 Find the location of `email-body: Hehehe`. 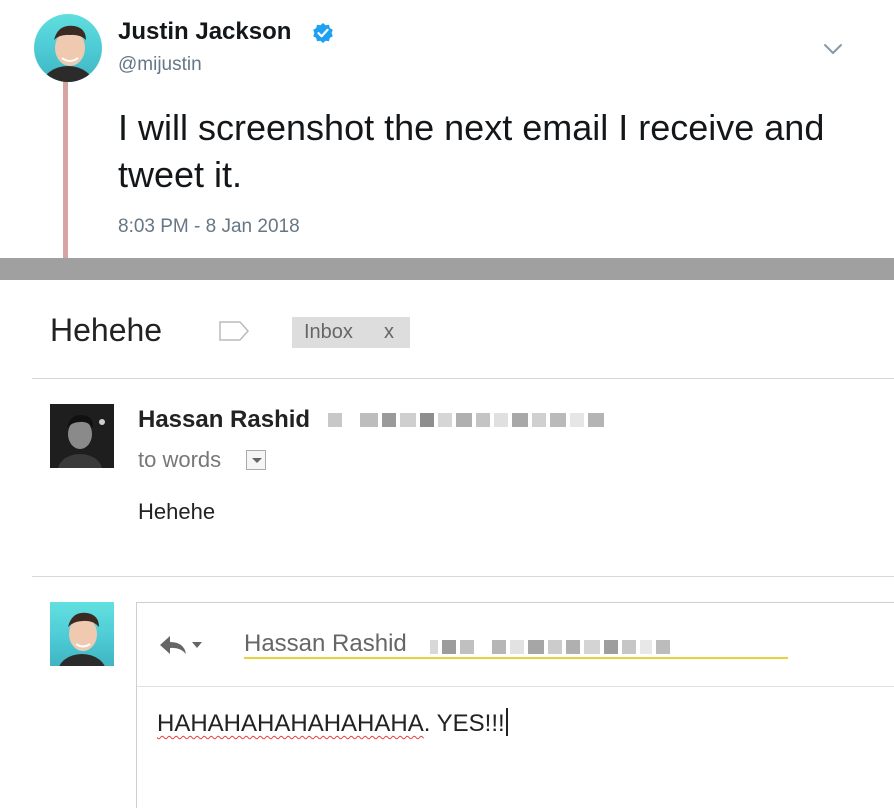

email-body: Hehehe is located at coordinates (177, 511).